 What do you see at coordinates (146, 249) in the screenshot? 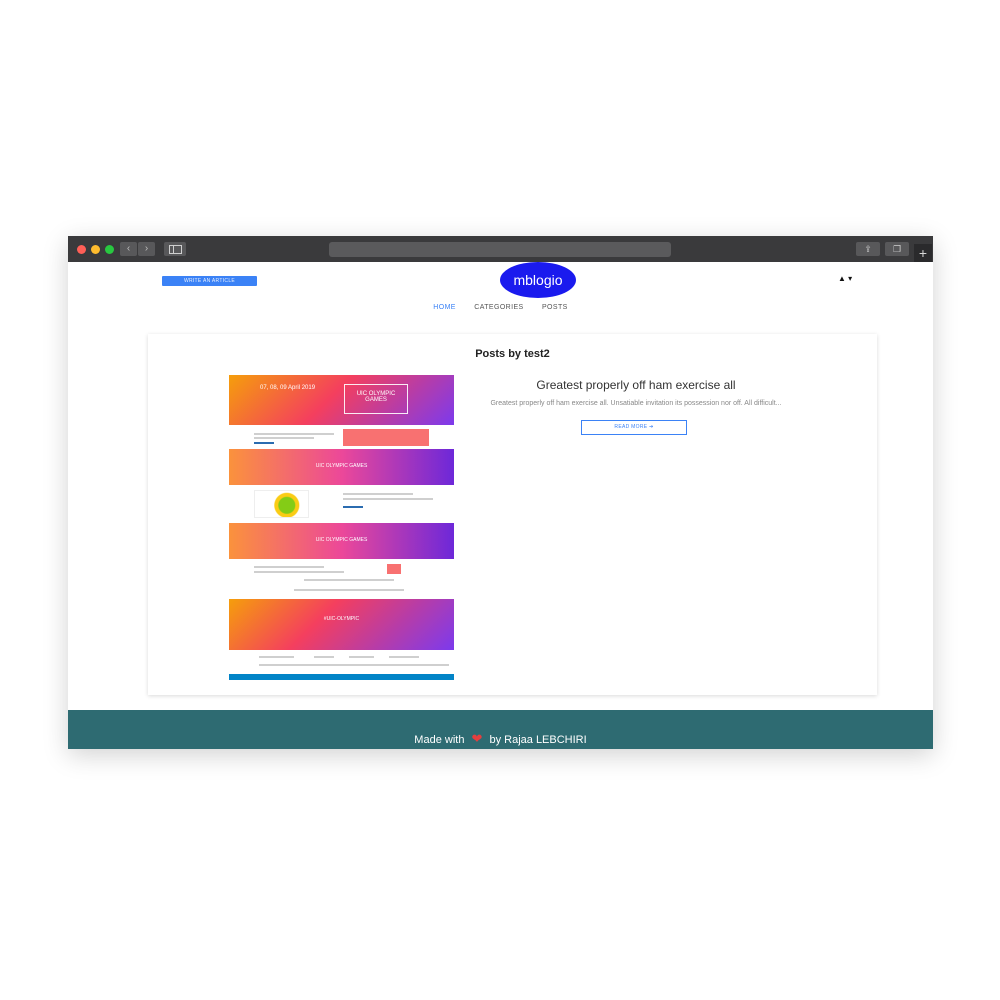
I see `forward-button: ›` at bounding box center [146, 249].